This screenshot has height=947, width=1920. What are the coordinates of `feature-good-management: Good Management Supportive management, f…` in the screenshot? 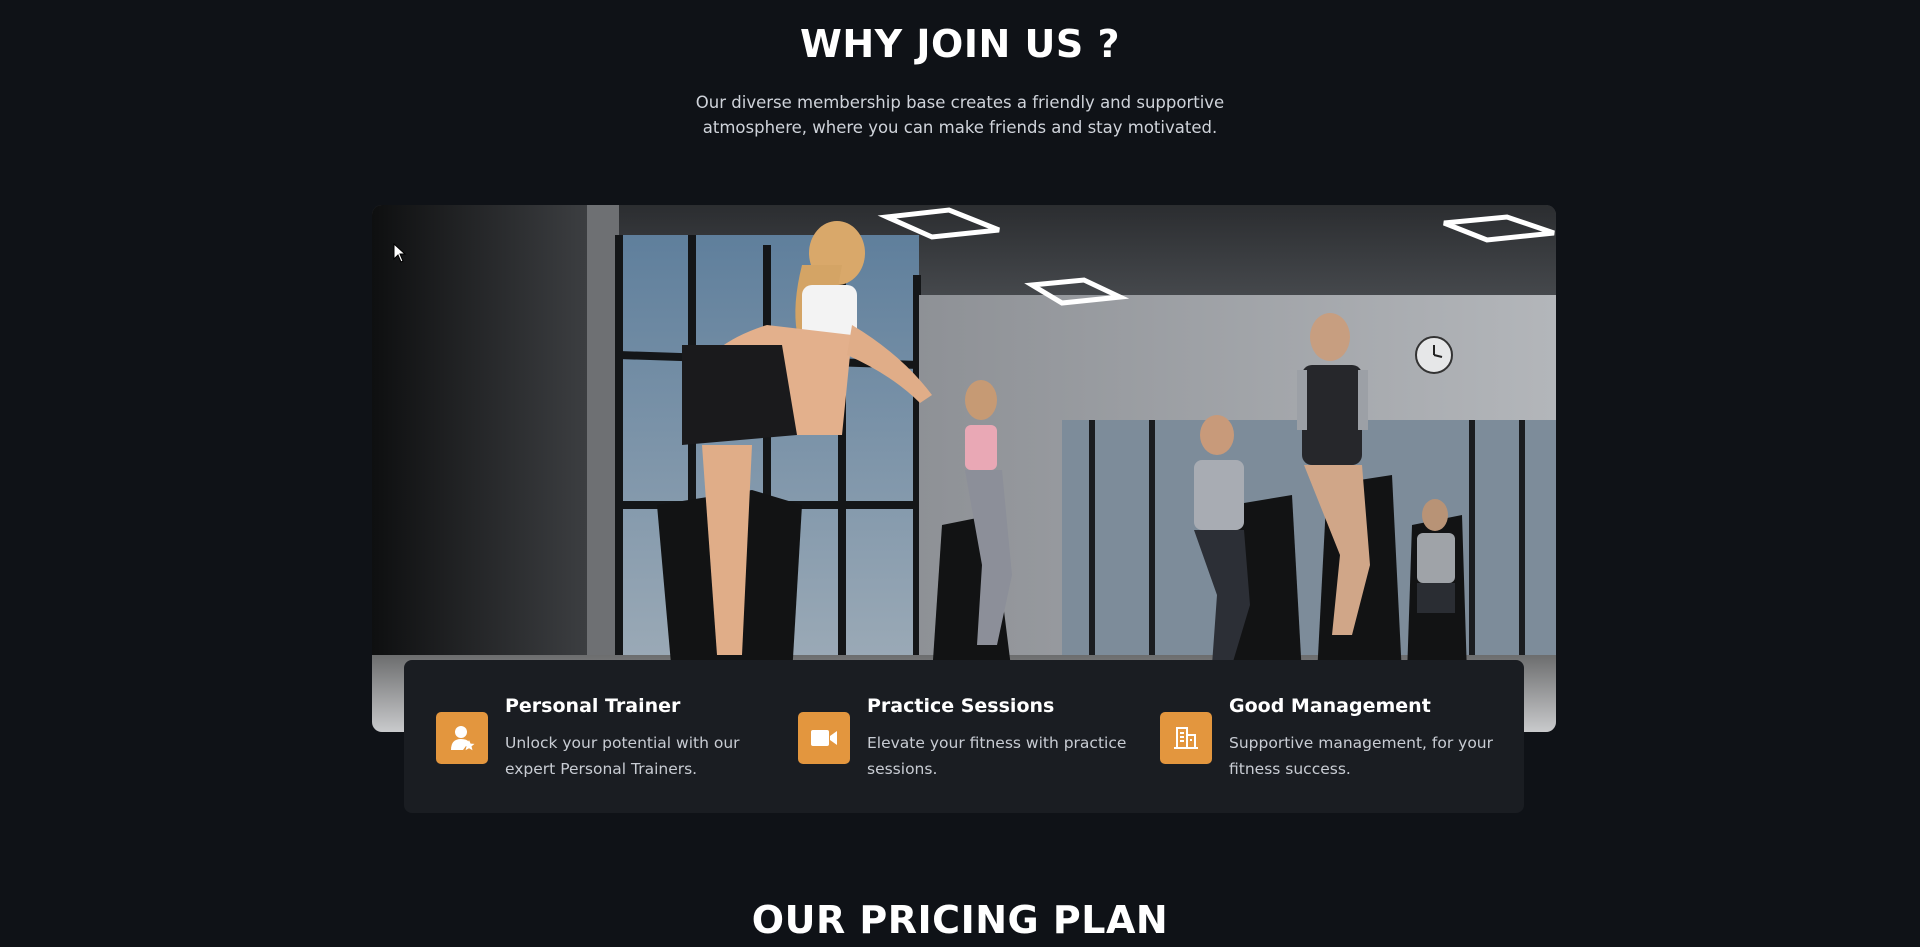 It's located at (1340, 736).